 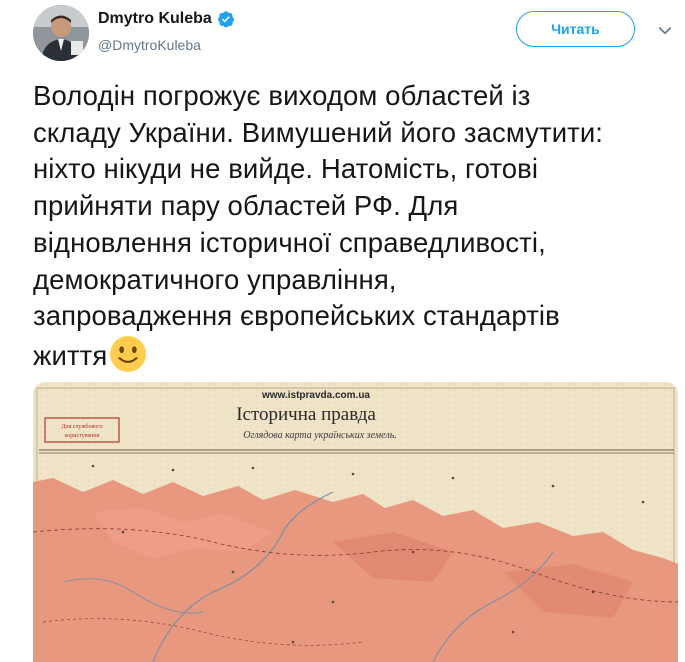 What do you see at coordinates (306, 414) in the screenshot?
I see `map-title: Історична правда` at bounding box center [306, 414].